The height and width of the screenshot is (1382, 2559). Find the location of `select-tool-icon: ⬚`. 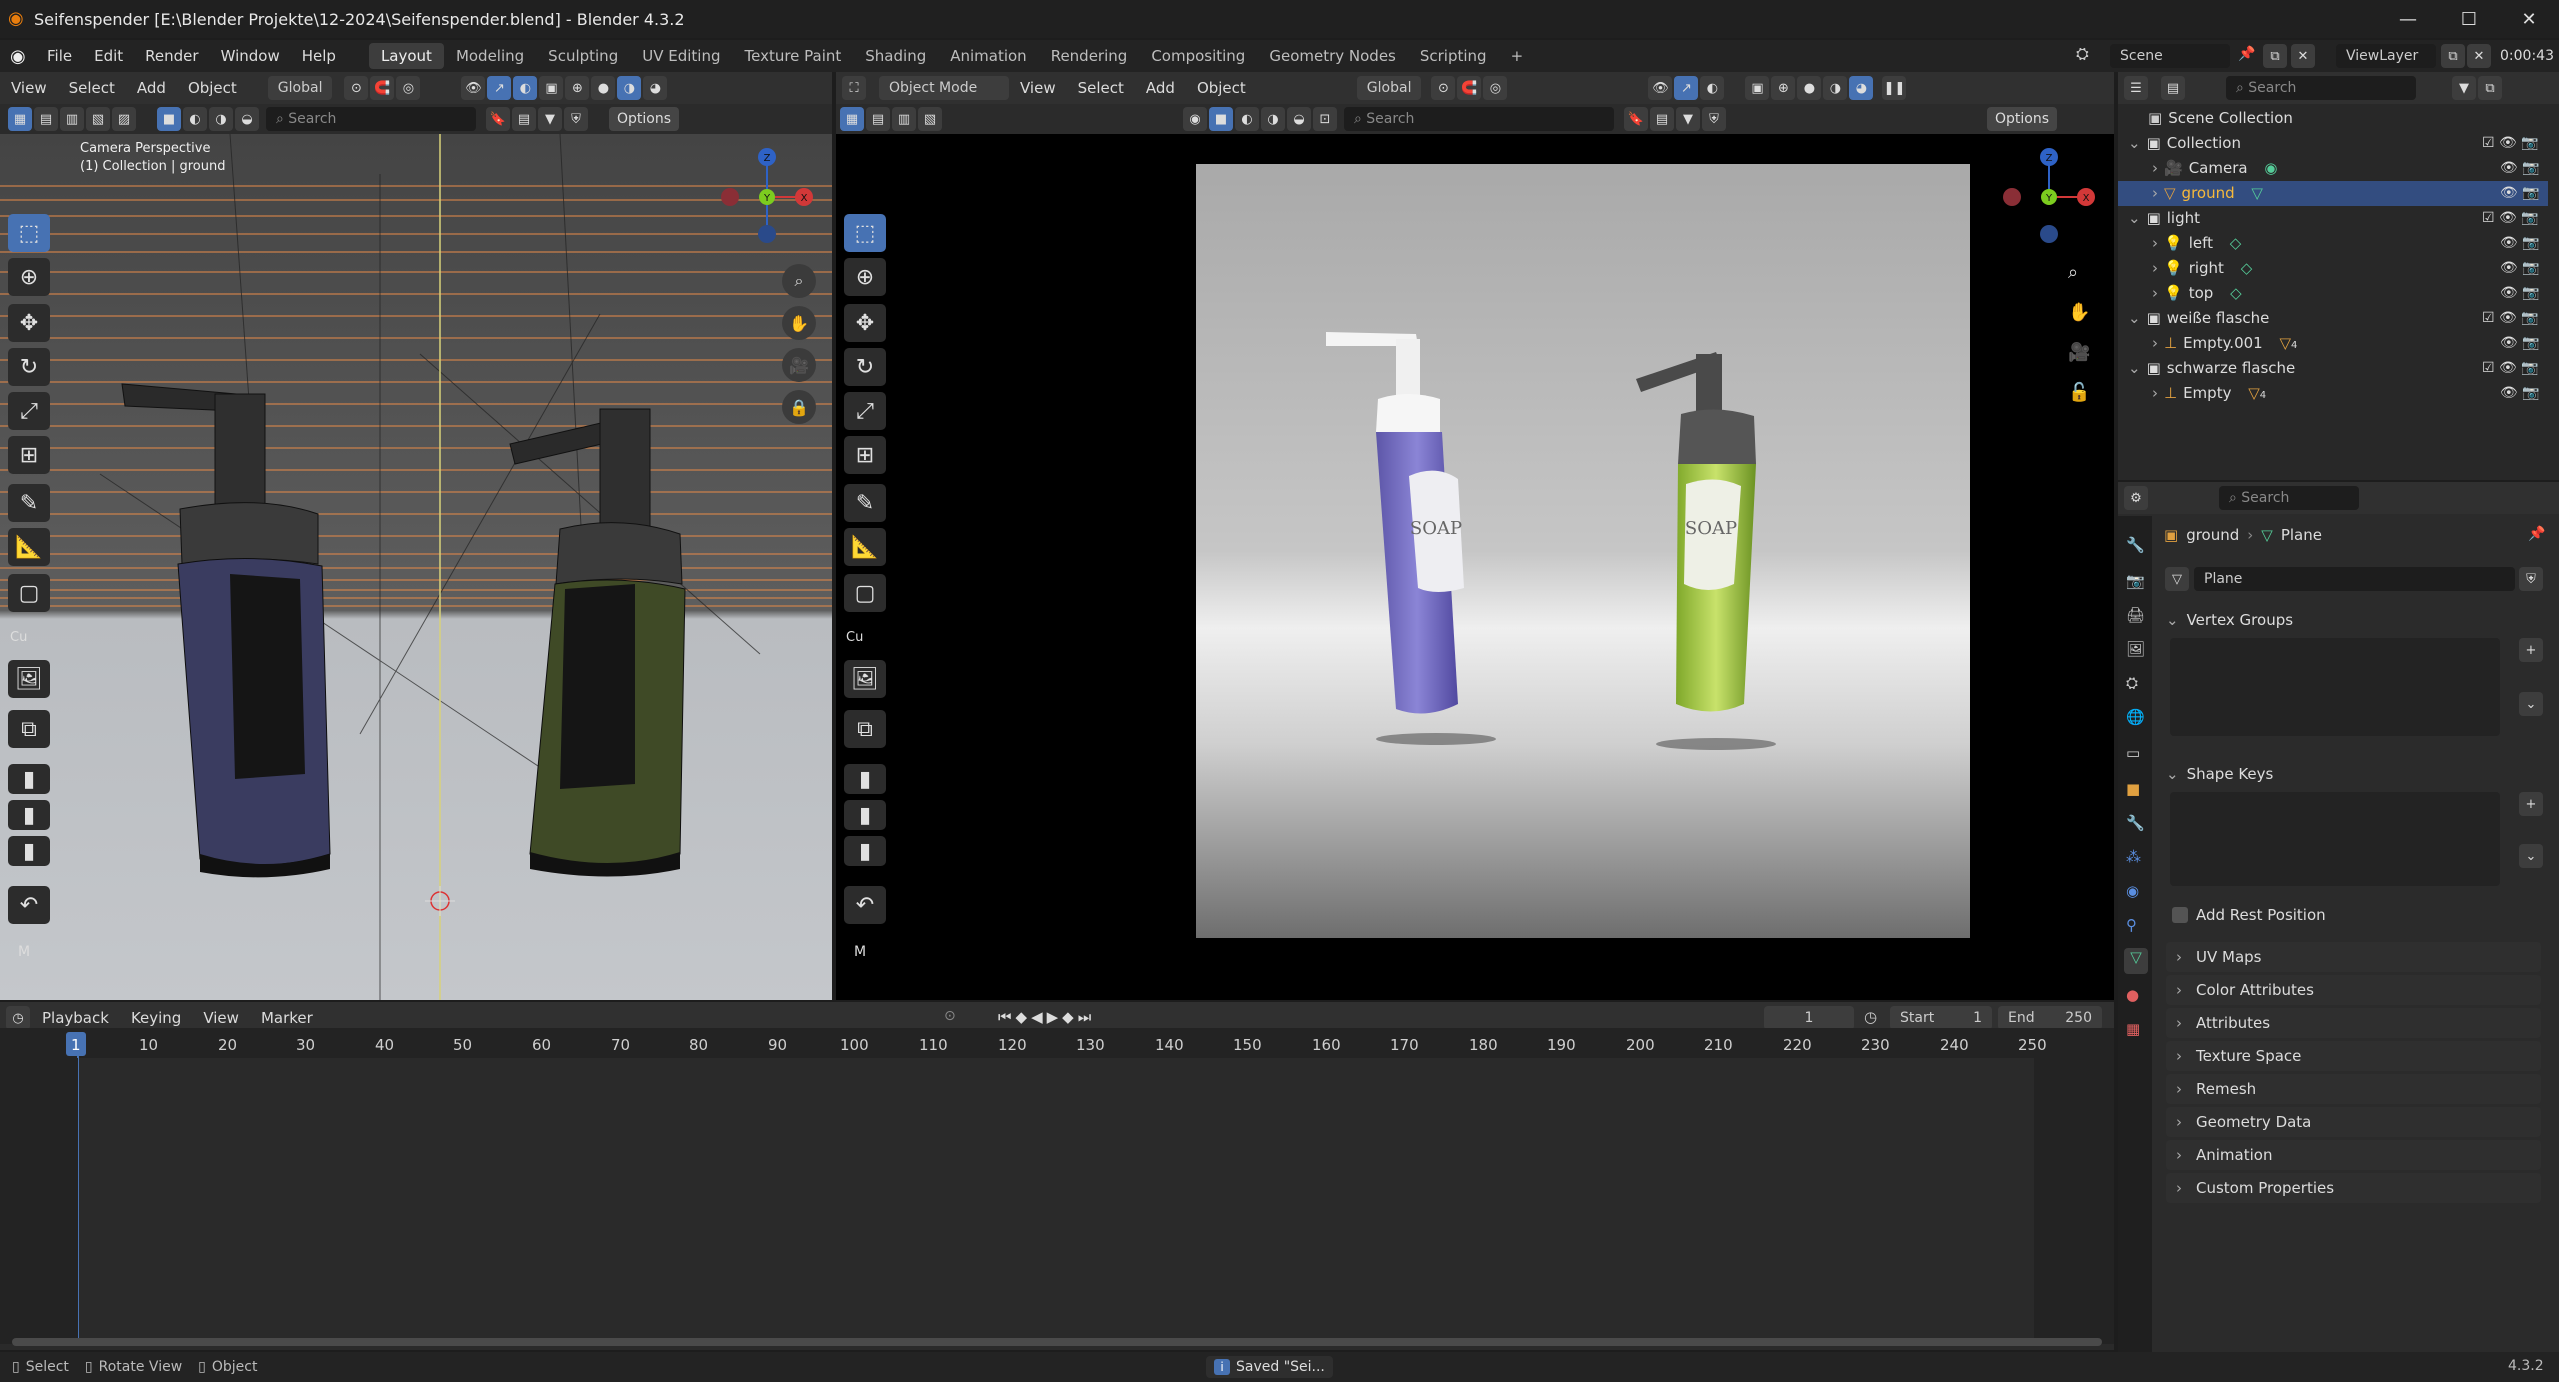

select-tool-icon: ⬚ is located at coordinates (29, 233).